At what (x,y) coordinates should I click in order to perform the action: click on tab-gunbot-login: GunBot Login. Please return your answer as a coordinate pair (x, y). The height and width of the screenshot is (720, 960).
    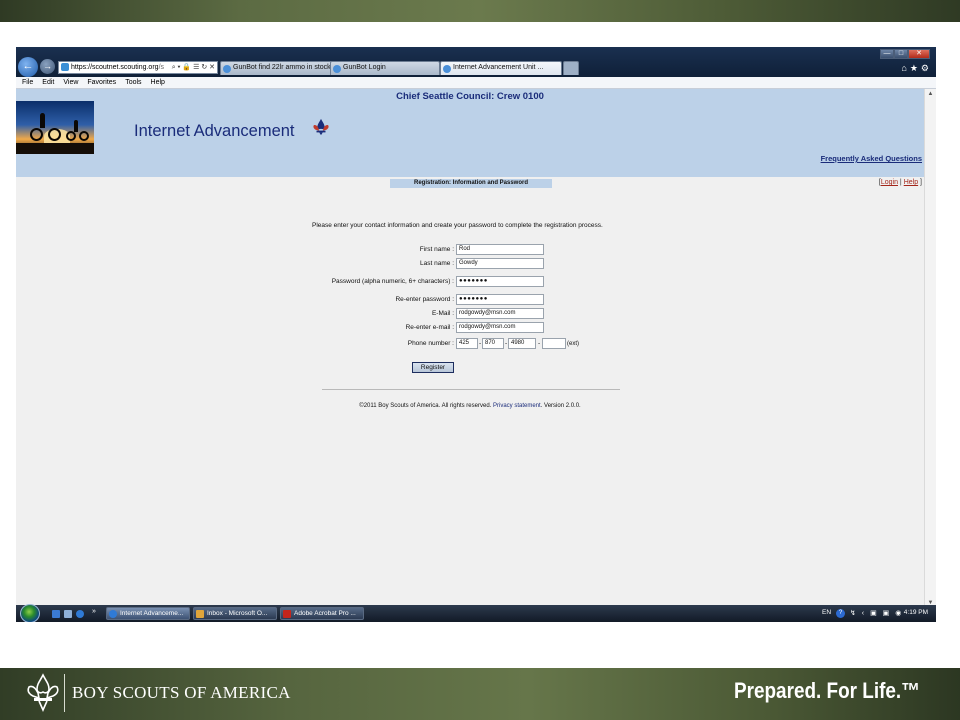
    Looking at the image, I should click on (385, 68).